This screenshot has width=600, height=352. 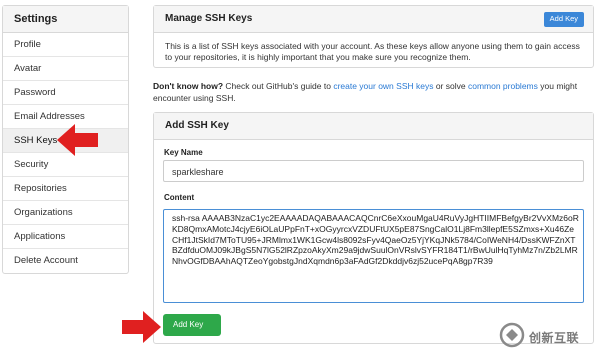 What do you see at coordinates (65, 213) in the screenshot?
I see `sidebar-item-organizations: Organizations` at bounding box center [65, 213].